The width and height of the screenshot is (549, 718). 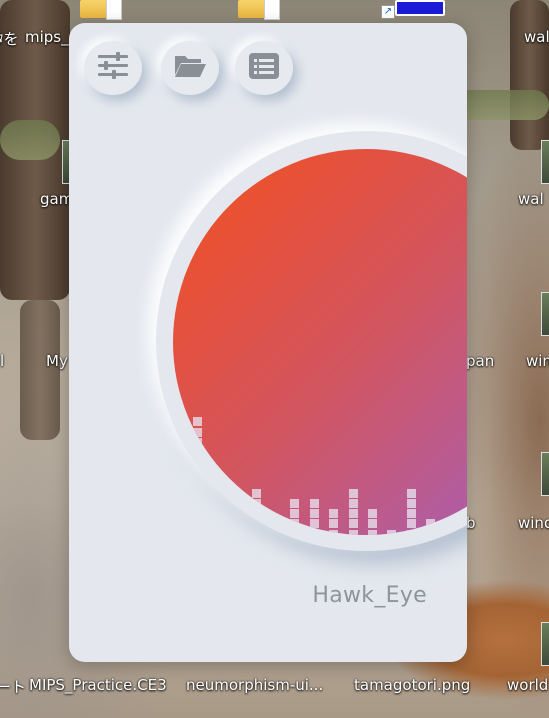 What do you see at coordinates (471, 523) in the screenshot?
I see `desktop-label: b` at bounding box center [471, 523].